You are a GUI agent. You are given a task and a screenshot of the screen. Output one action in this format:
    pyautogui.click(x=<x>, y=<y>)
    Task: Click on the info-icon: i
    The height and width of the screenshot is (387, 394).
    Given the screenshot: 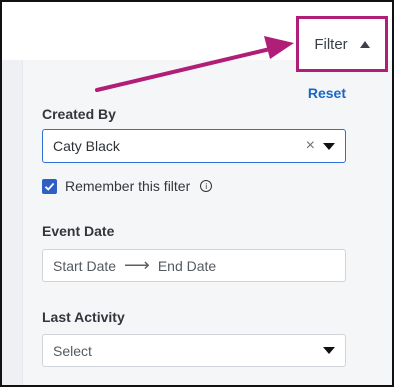 What is the action you would take?
    pyautogui.click(x=206, y=186)
    